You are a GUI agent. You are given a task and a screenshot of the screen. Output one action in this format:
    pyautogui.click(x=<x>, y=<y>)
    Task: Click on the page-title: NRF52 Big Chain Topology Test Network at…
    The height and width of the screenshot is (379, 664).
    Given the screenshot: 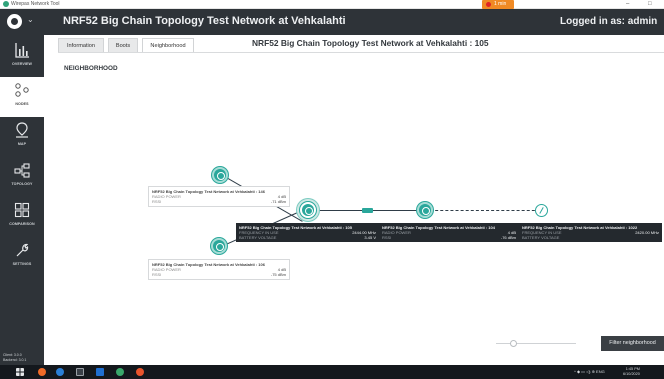 What is the action you would take?
    pyautogui.click(x=370, y=43)
    